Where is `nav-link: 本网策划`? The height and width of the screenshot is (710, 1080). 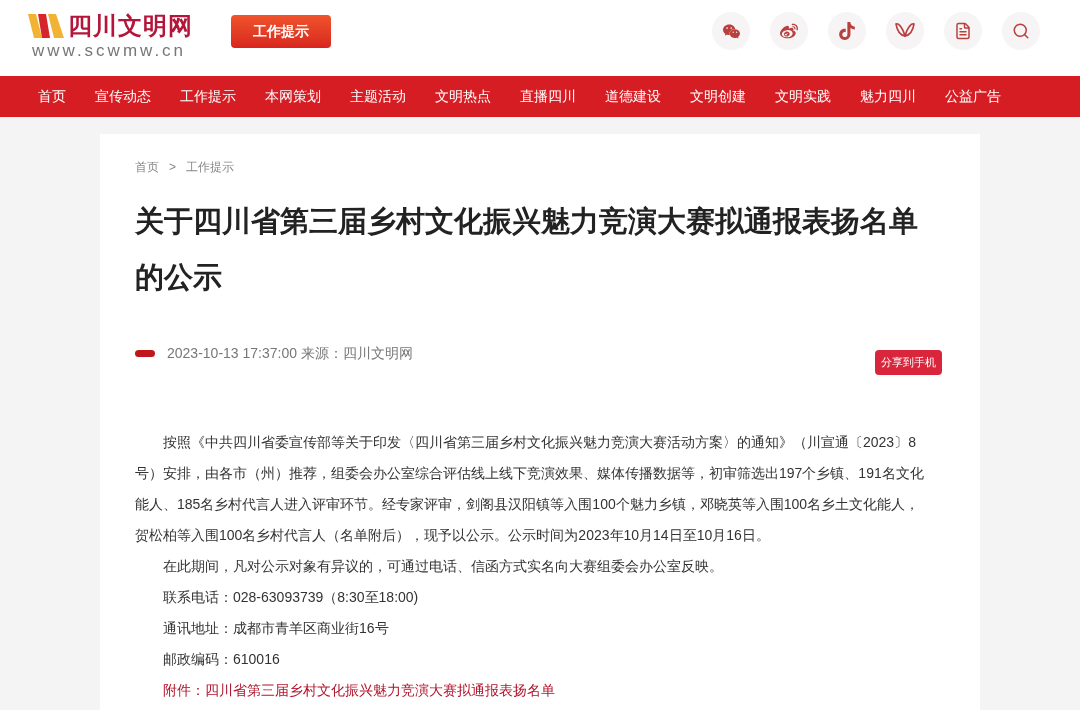
nav-link: 本网策划 is located at coordinates (293, 96).